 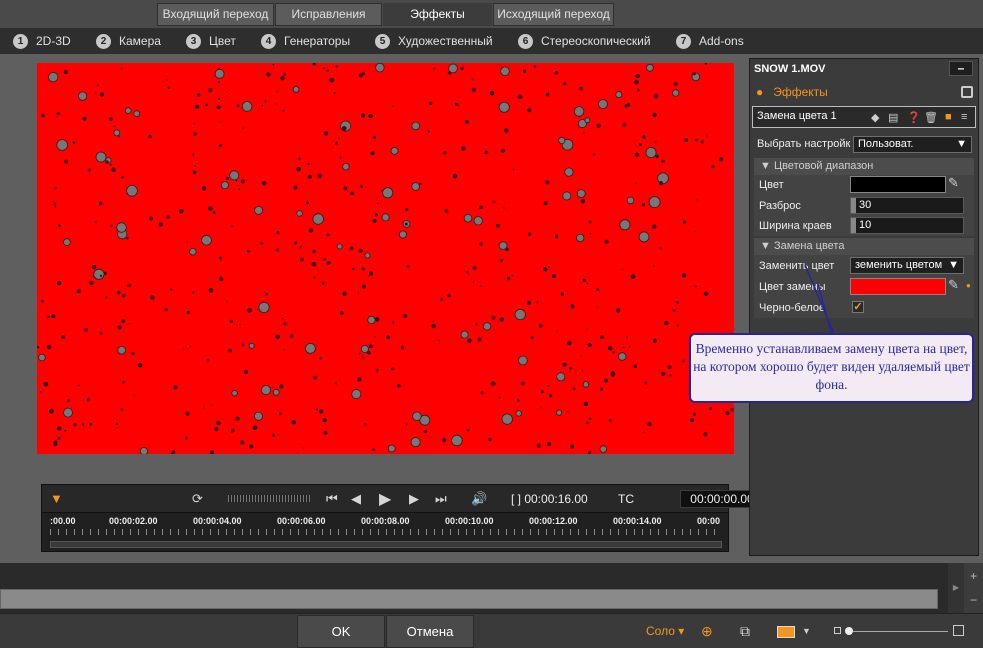 What do you see at coordinates (469, 599) in the screenshot?
I see `timeline-track` at bounding box center [469, 599].